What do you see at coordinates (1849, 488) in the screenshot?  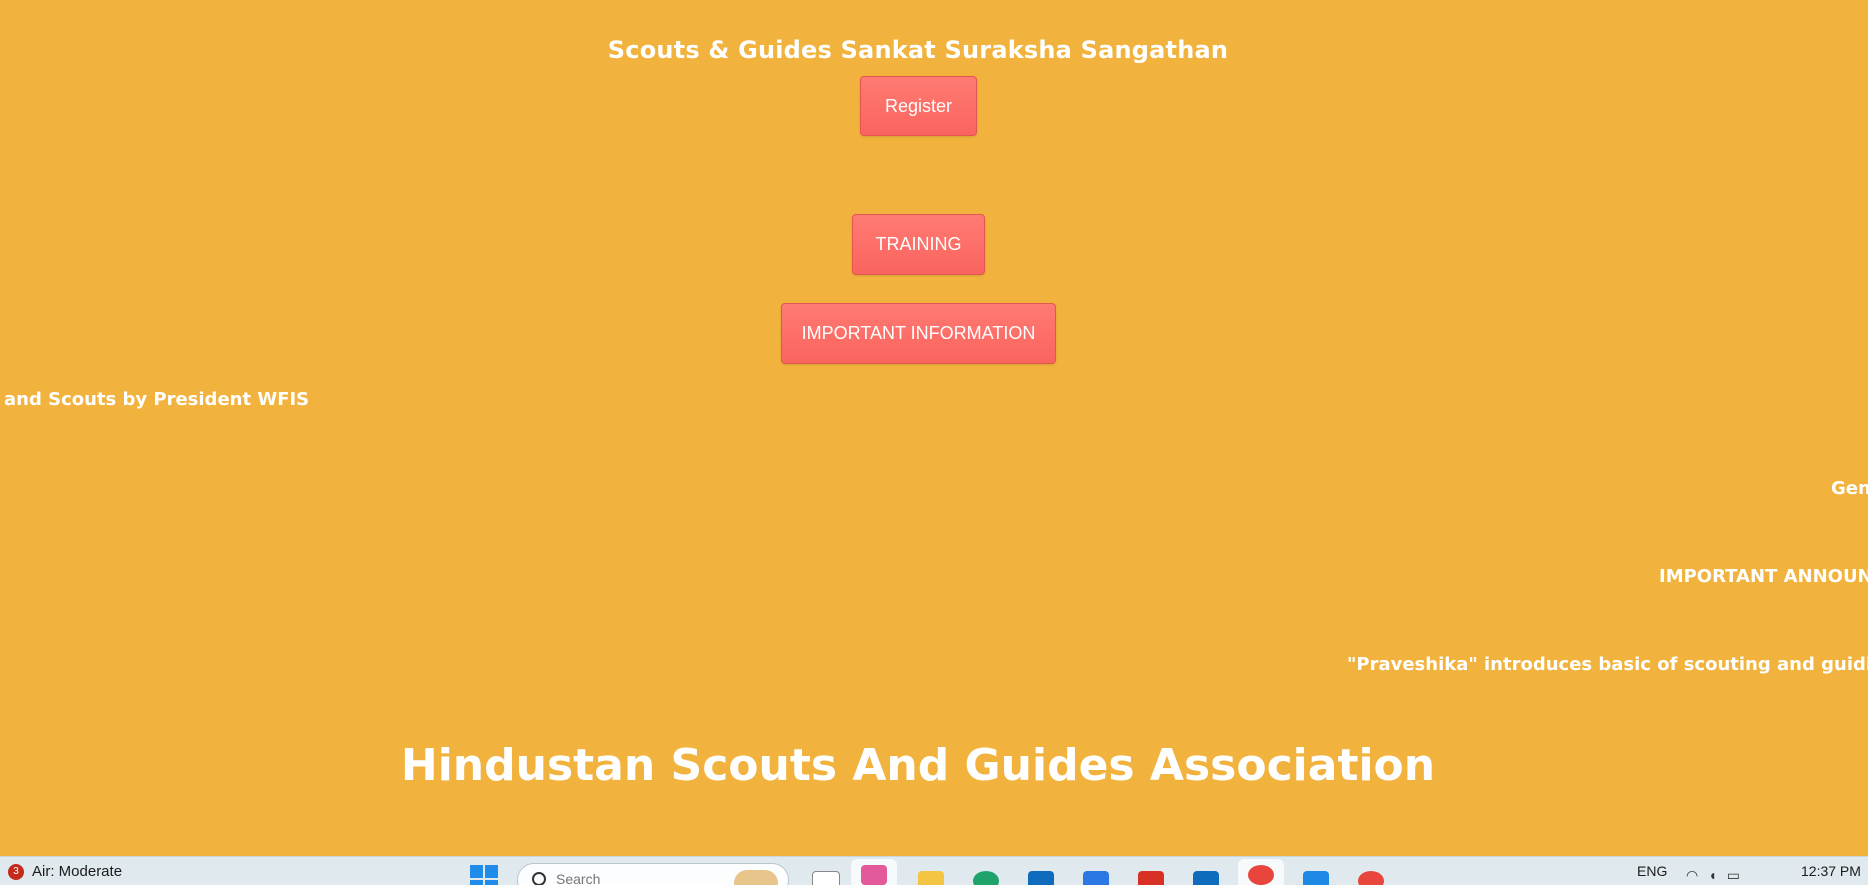 I see `news-ticker-item: Gen` at bounding box center [1849, 488].